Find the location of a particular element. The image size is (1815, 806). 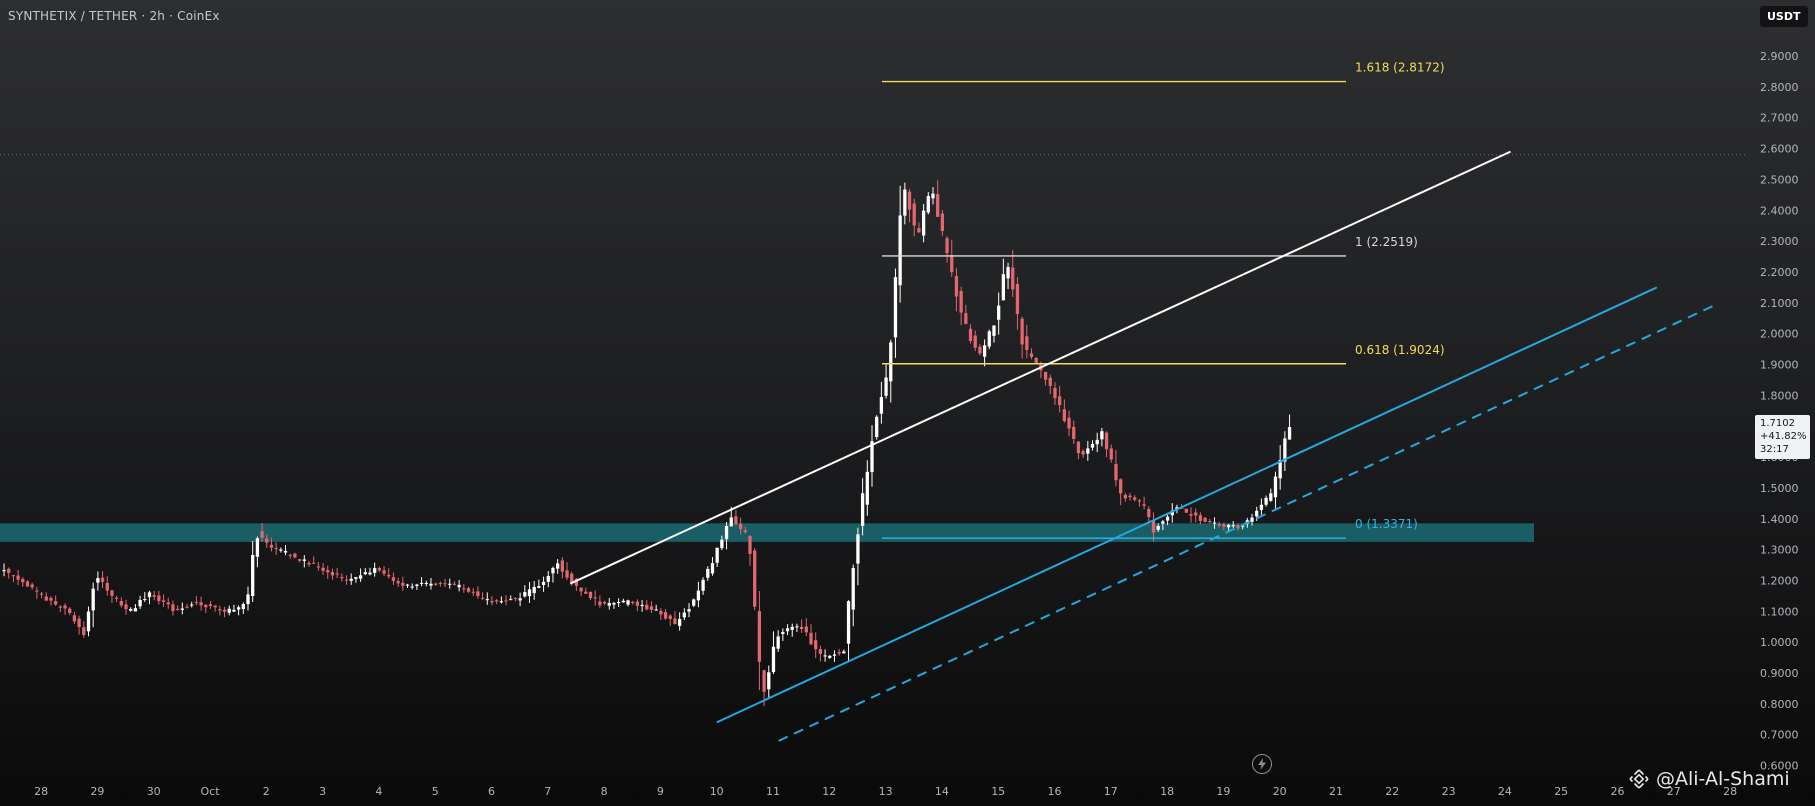

lightning-bolt-icon is located at coordinates (1262, 764).